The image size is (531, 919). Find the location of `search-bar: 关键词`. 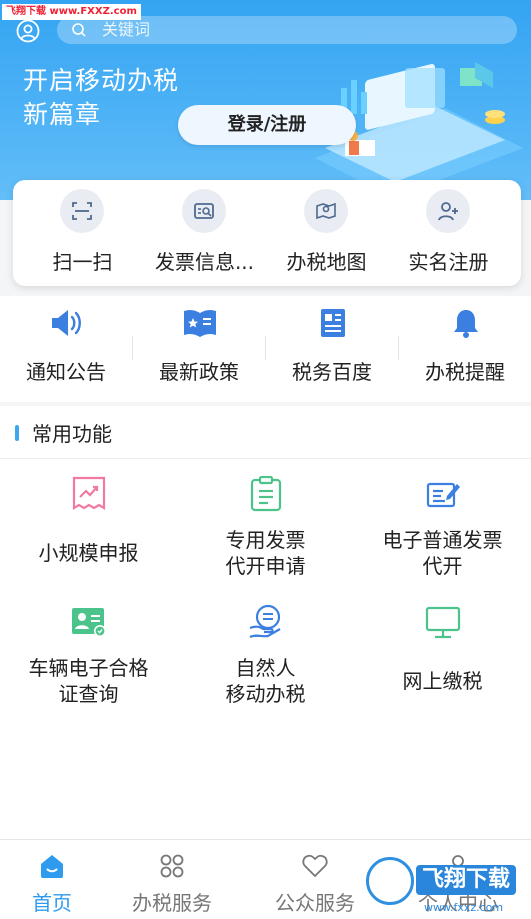

search-bar: 关键词 is located at coordinates (287, 30).